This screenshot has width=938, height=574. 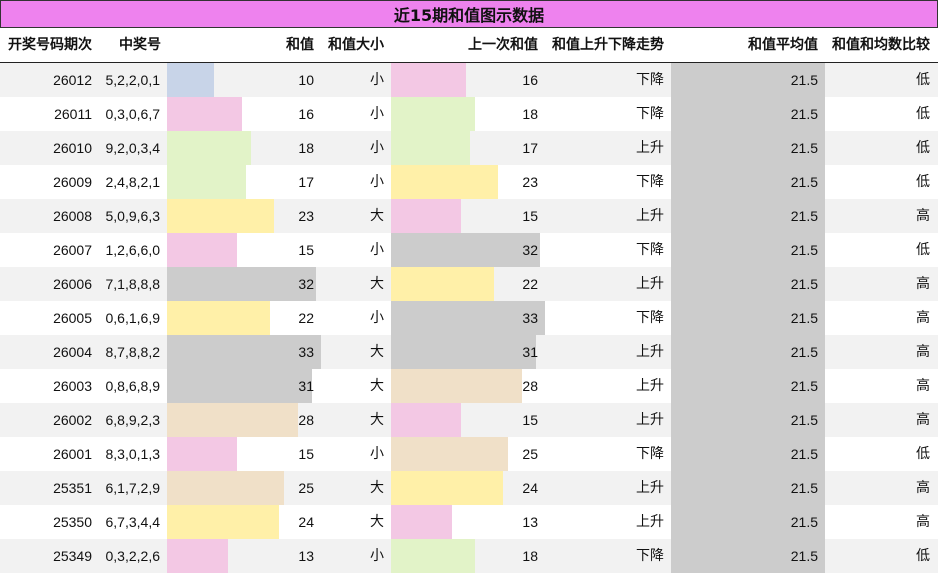 What do you see at coordinates (133, 318) in the screenshot?
I see `numbers-cell: 0,6,1,6,9` at bounding box center [133, 318].